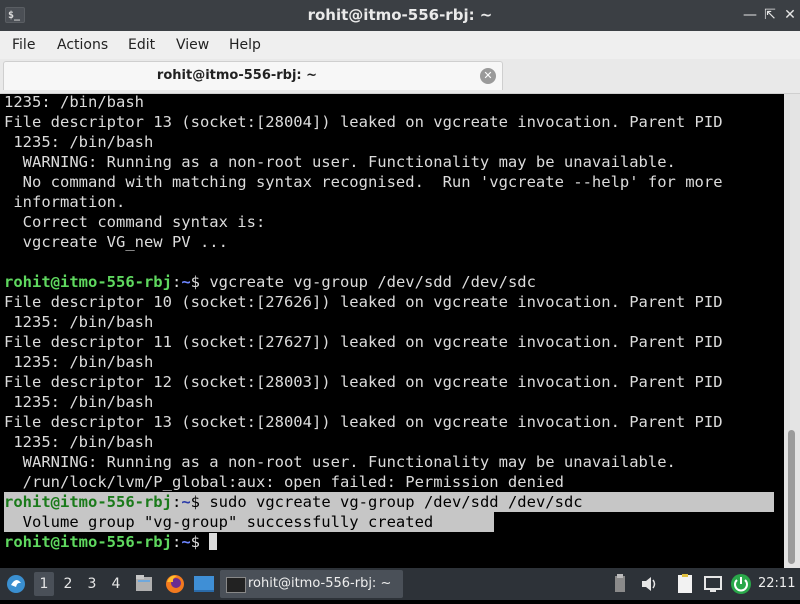 The height and width of the screenshot is (604, 800). I want to click on window-titlebar: $_ rohit@itmo-556-rbj: ~ — ⇱ ✕, so click(400, 15).